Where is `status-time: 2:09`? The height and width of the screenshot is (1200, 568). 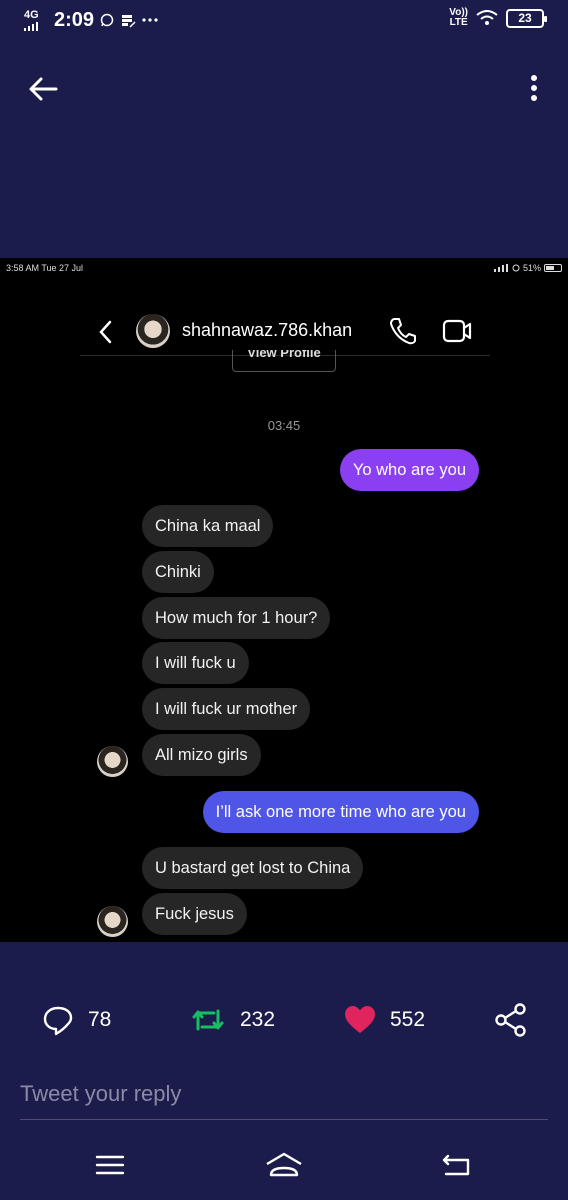 status-time: 2:09 is located at coordinates (74, 20).